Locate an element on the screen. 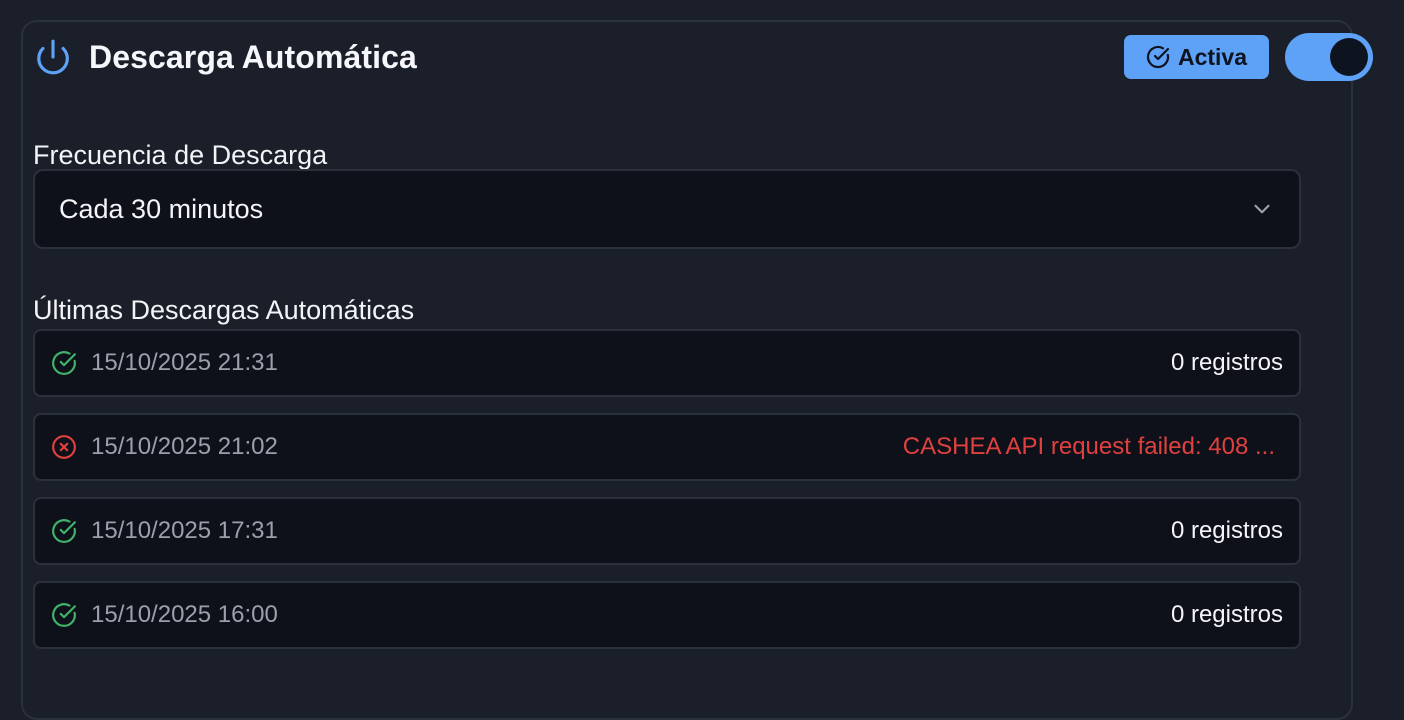 Image resolution: width=1404 pixels, height=720 pixels. frequency-select-value: Cada 30 minutos is located at coordinates (161, 208).